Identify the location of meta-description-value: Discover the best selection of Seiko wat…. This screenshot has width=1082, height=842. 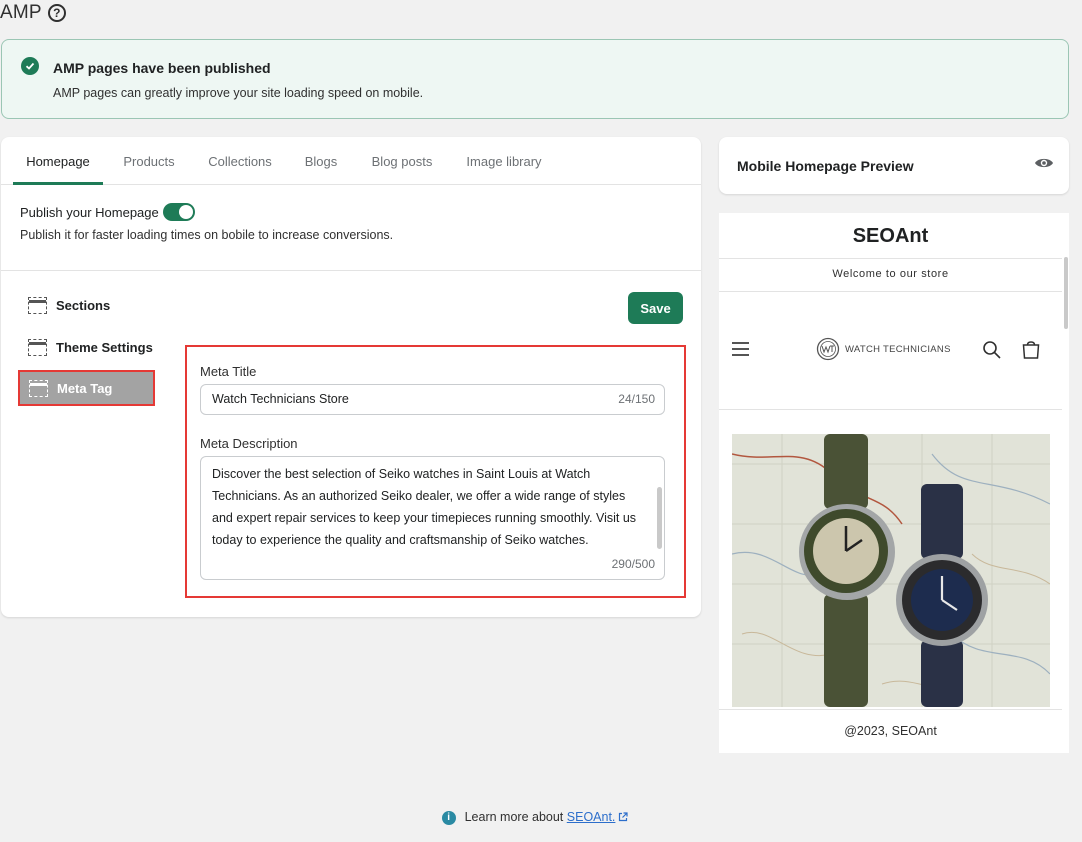
(424, 507).